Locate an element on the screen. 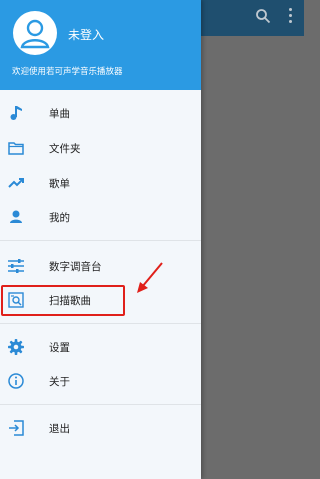 The height and width of the screenshot is (479, 320). menu-label: 单曲 is located at coordinates (59, 114).